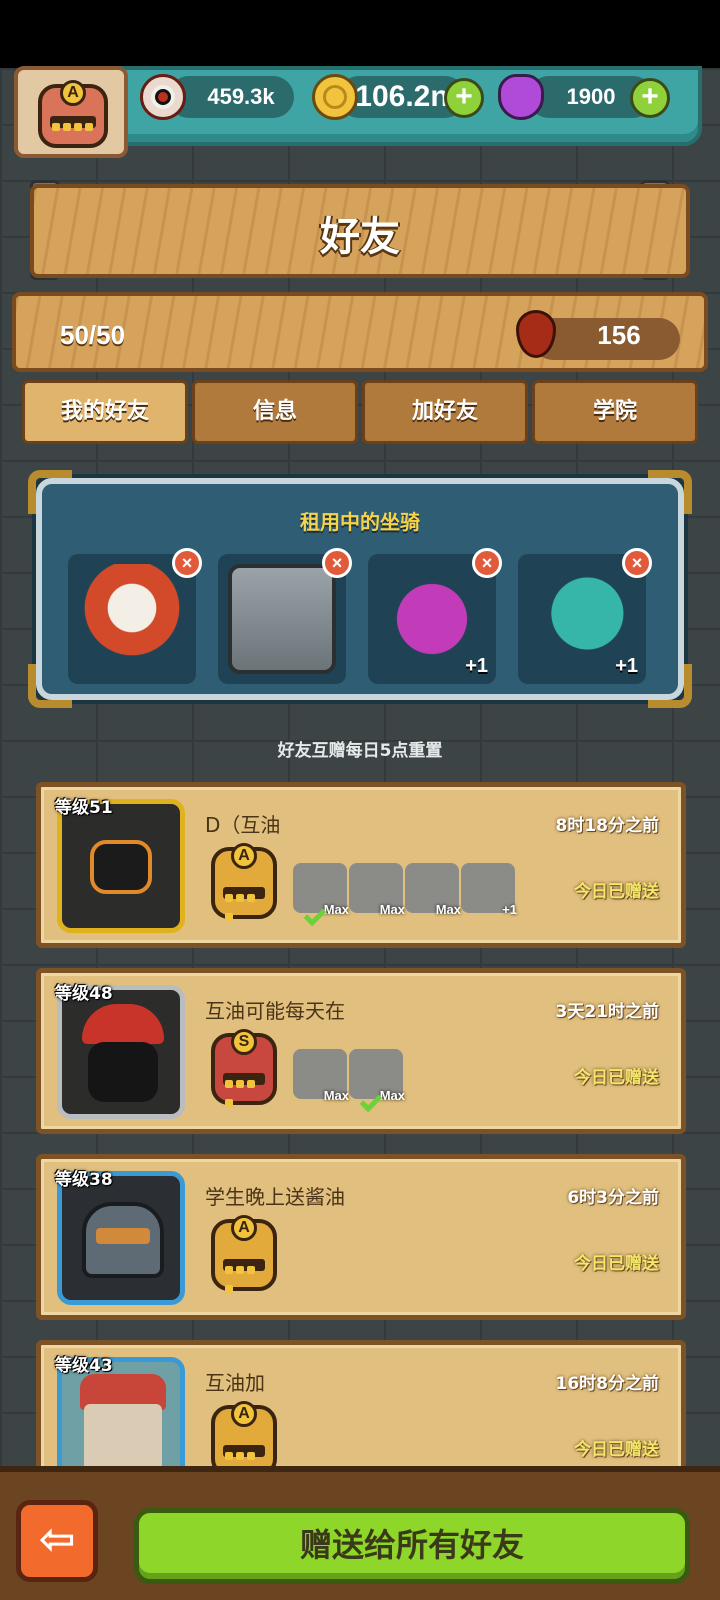  I want to click on friend-rank-badge: S, so click(244, 1068).